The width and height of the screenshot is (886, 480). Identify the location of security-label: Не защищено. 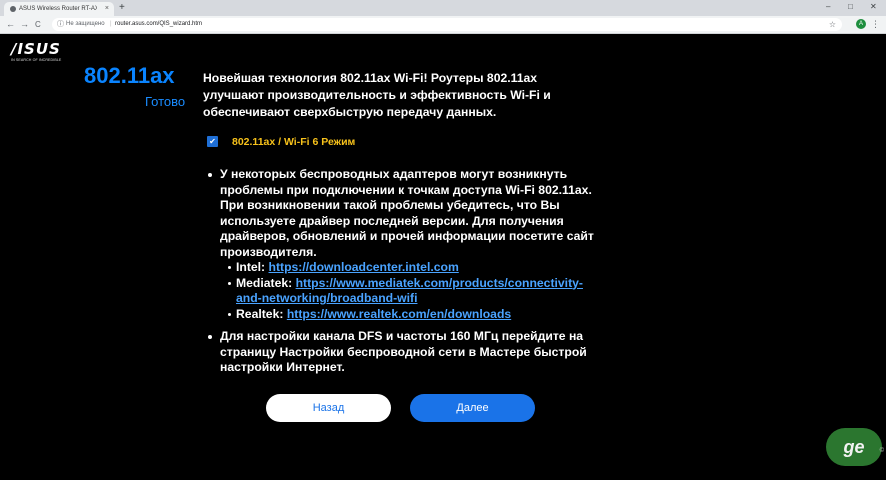
(85, 24).